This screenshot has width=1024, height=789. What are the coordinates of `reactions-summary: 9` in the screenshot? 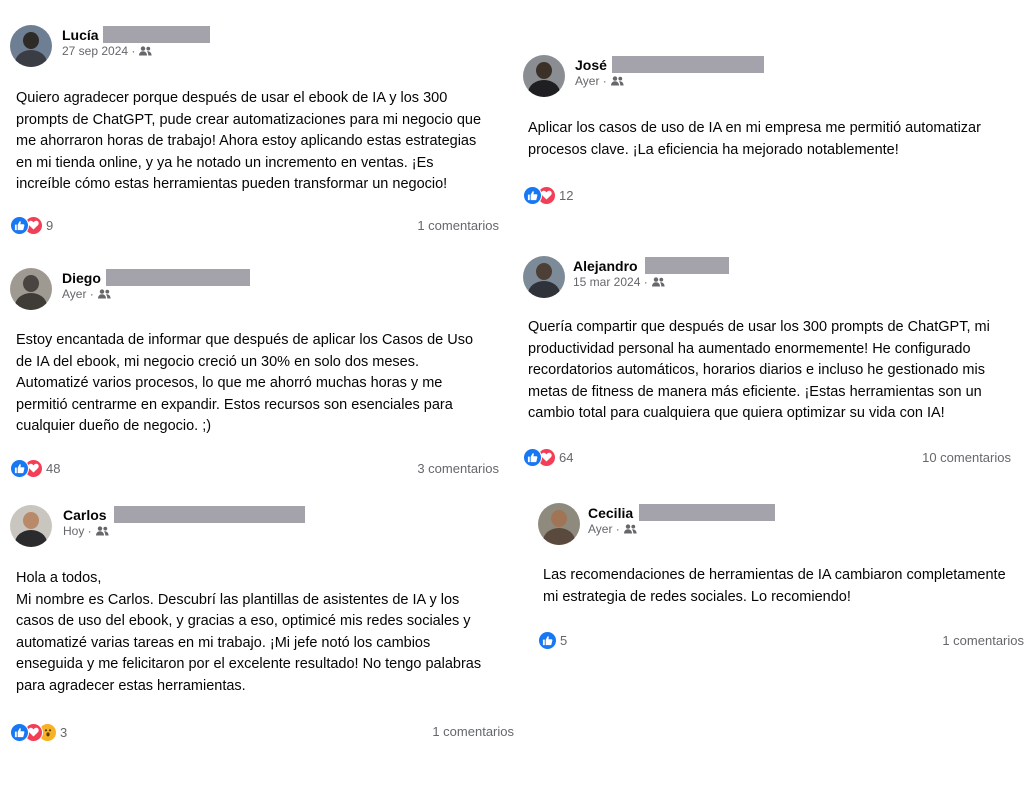 It's located at (31, 225).